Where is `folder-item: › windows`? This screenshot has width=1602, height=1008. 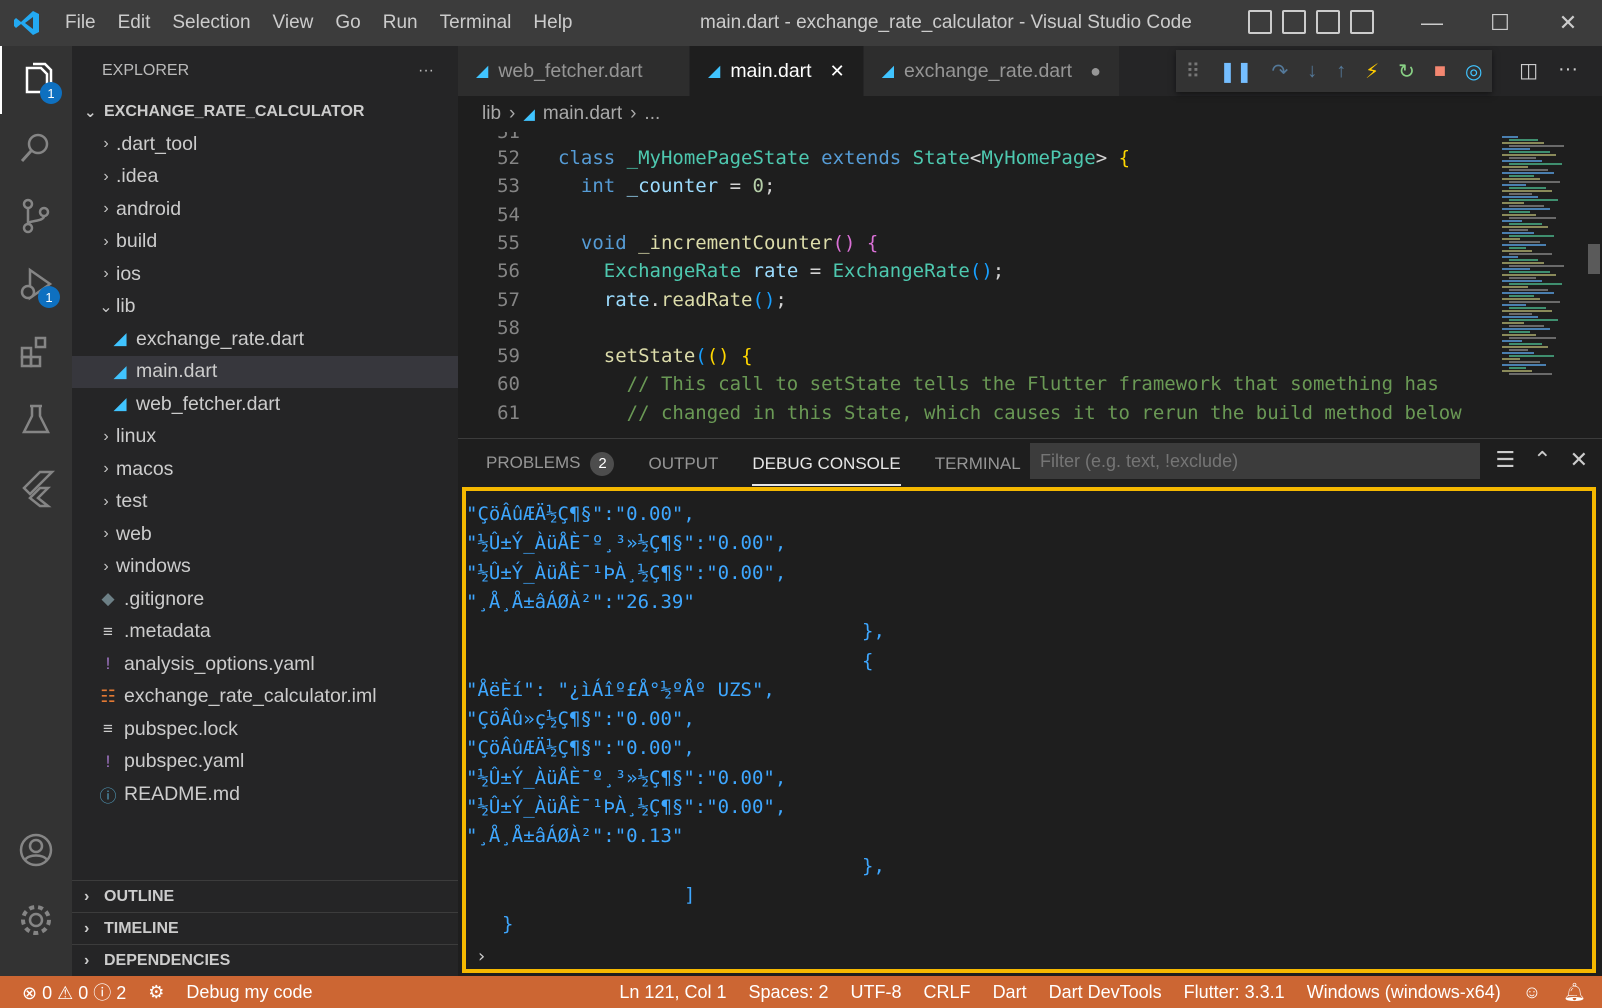
folder-item: › windows is located at coordinates (265, 567).